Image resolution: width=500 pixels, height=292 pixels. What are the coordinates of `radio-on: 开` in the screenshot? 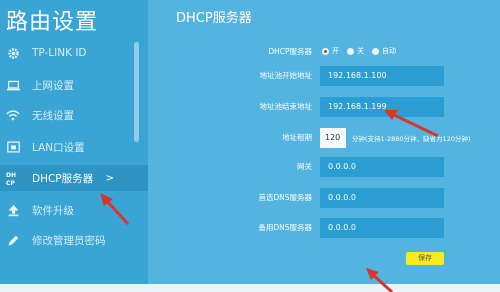 It's located at (330, 51).